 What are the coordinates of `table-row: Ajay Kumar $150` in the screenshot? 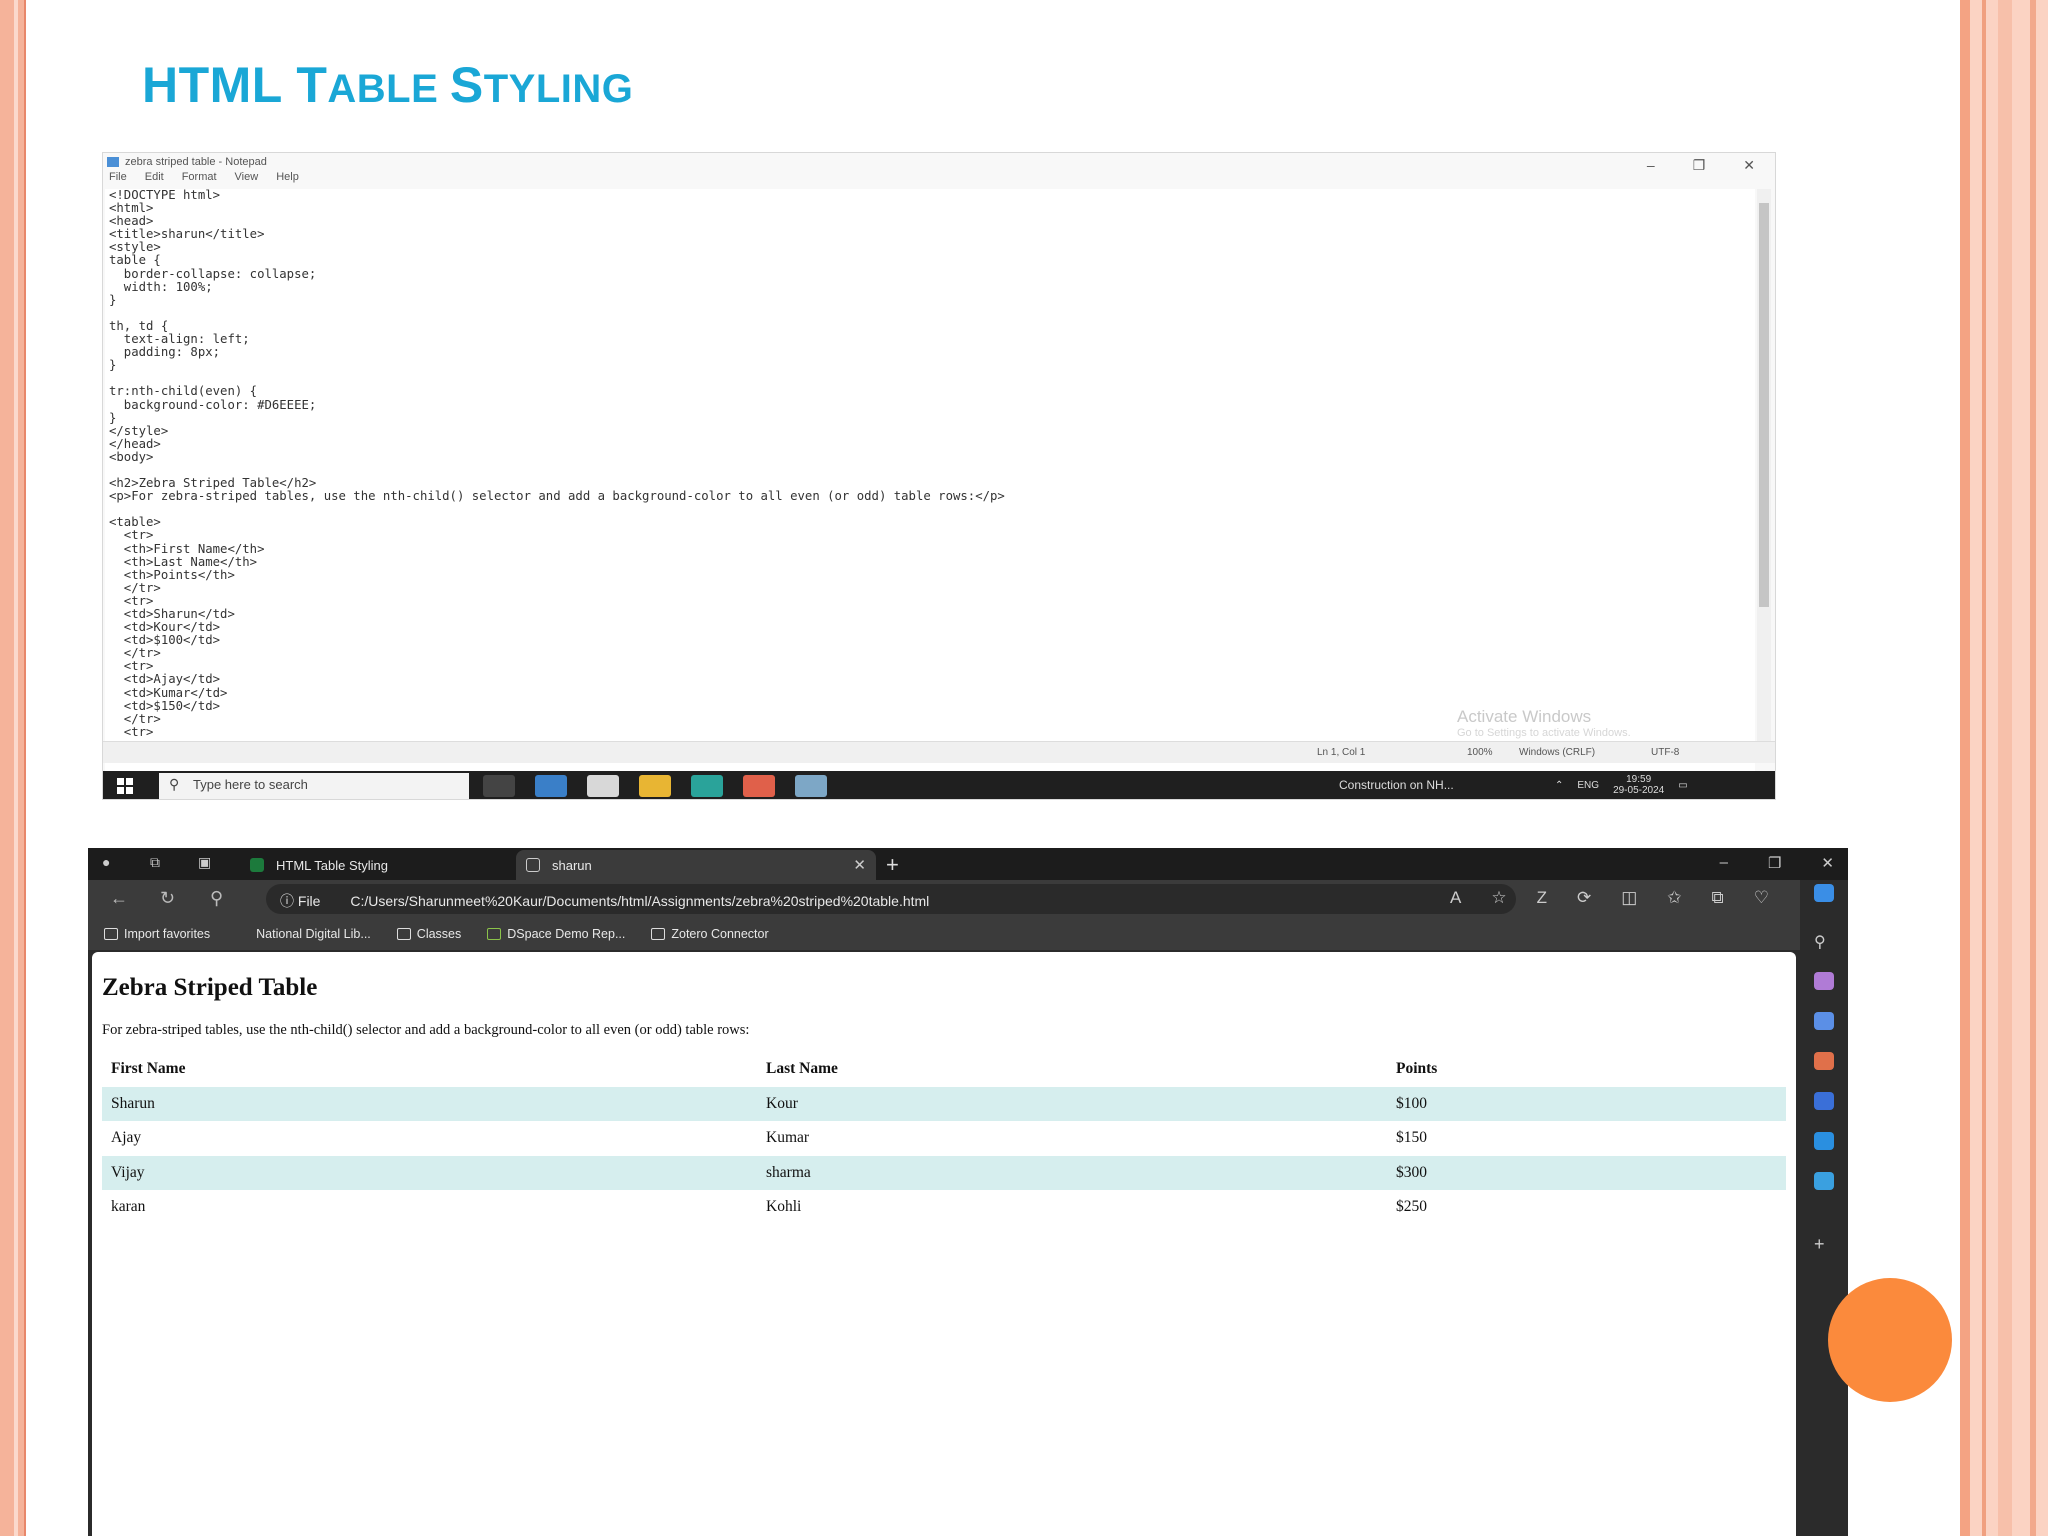 It's located at (944, 1138).